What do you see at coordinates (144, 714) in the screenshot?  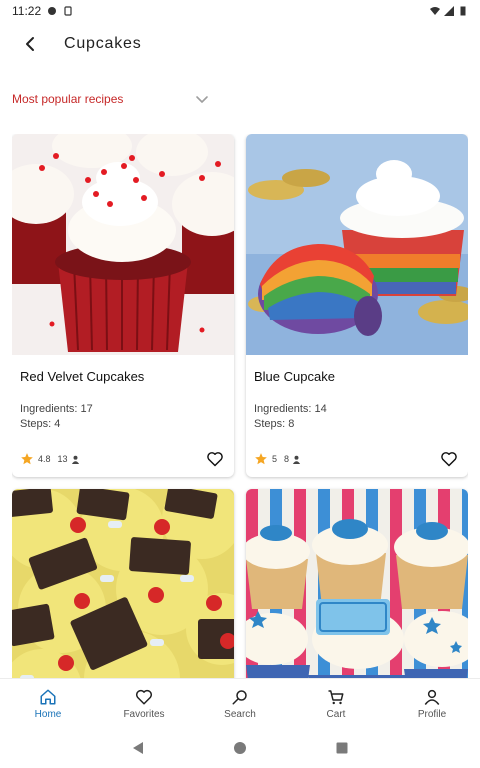 I see `nav-favorites-label: Favorites` at bounding box center [144, 714].